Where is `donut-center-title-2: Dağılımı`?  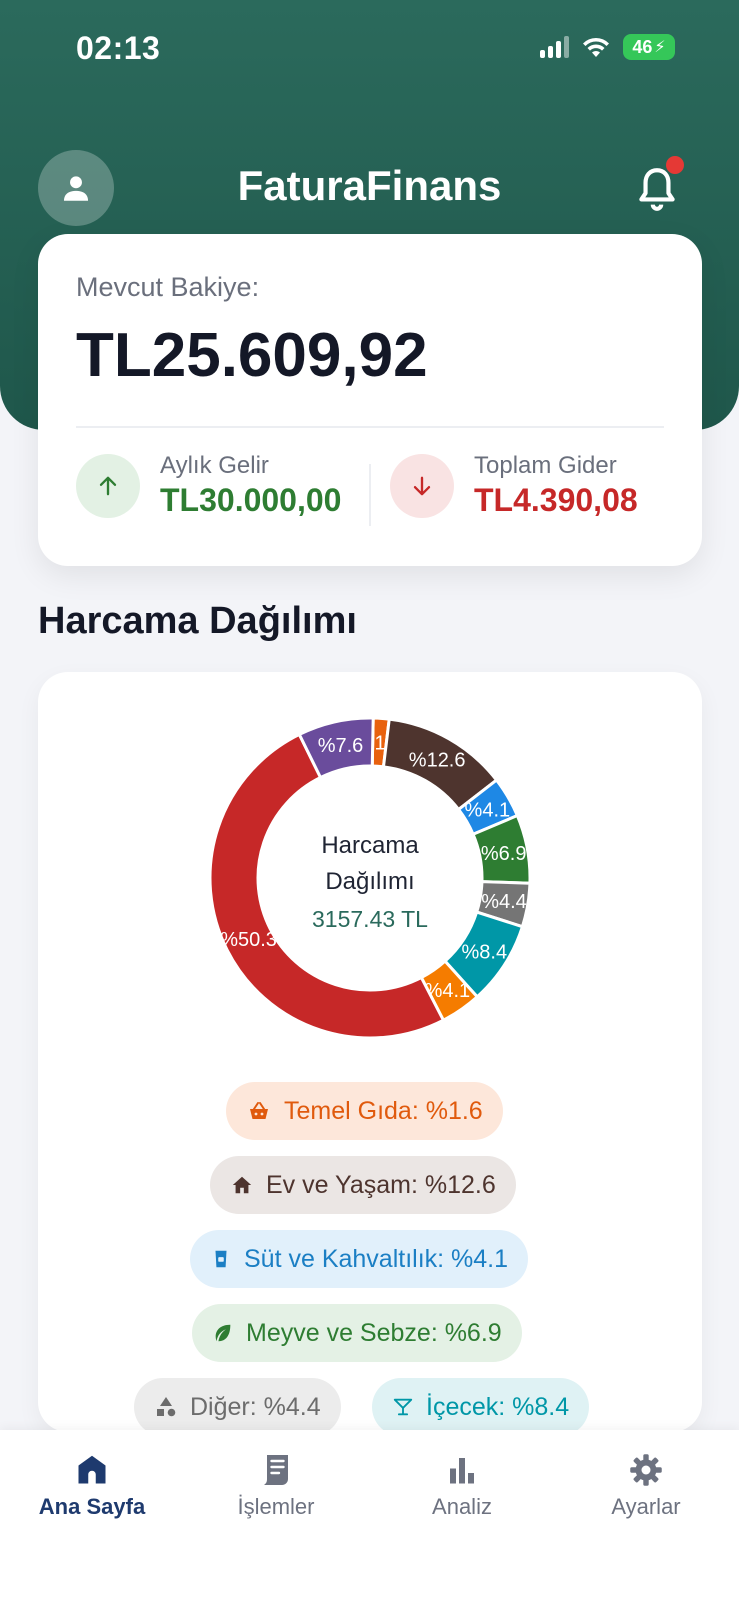 donut-center-title-2: Dağılımı is located at coordinates (370, 881).